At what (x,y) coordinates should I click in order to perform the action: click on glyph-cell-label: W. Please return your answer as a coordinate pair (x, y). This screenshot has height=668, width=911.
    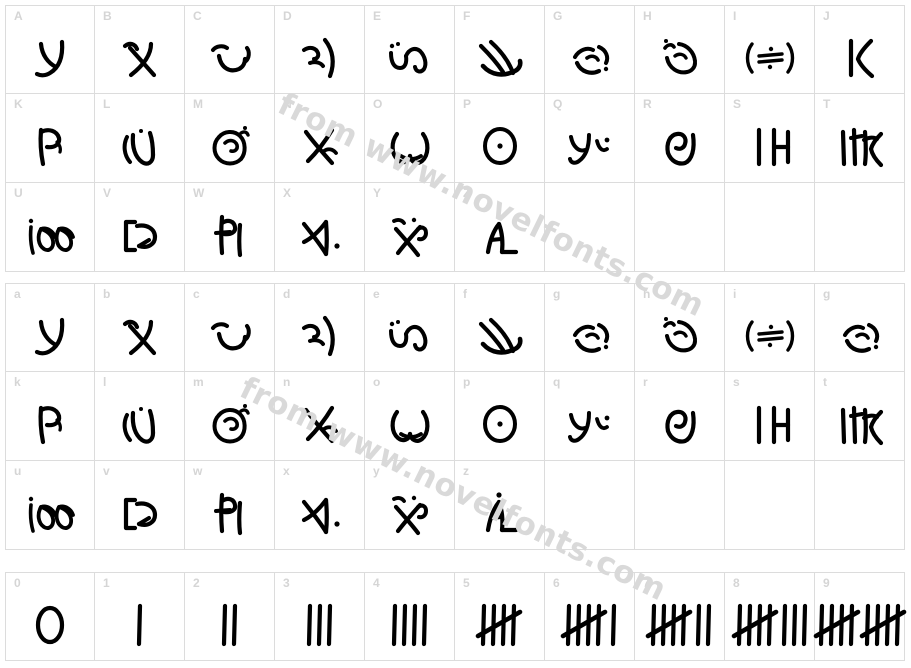
    Looking at the image, I should click on (199, 193).